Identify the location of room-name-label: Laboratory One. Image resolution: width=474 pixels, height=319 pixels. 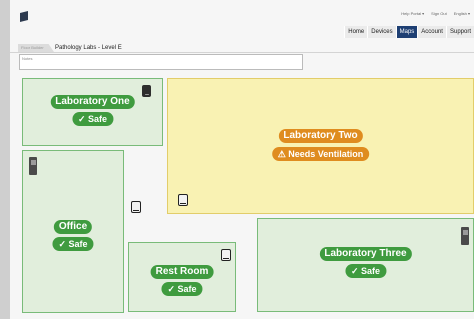
(92, 102).